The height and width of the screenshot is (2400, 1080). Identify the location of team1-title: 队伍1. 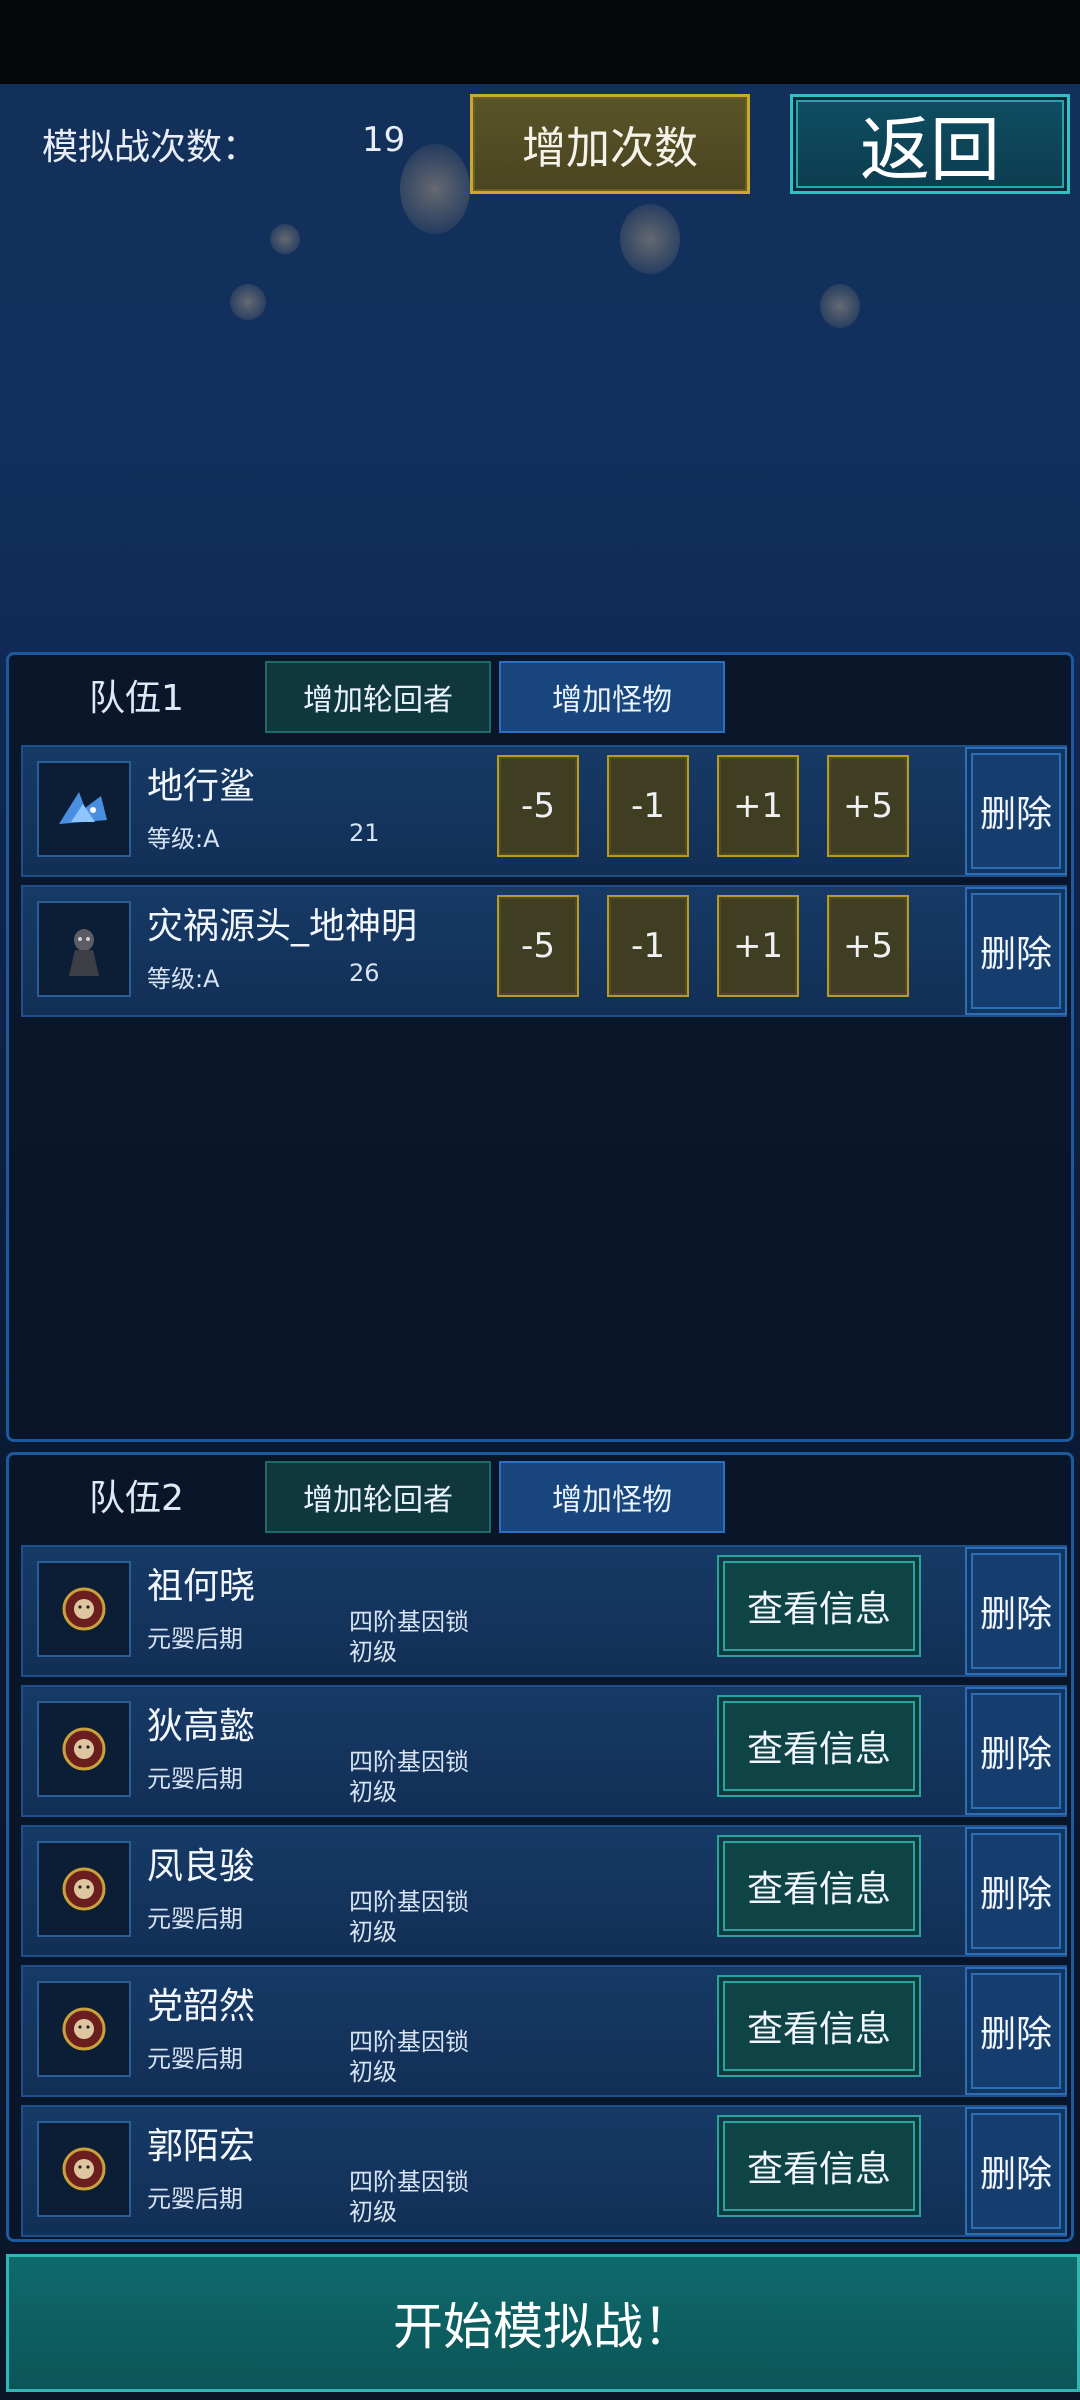
(136, 698).